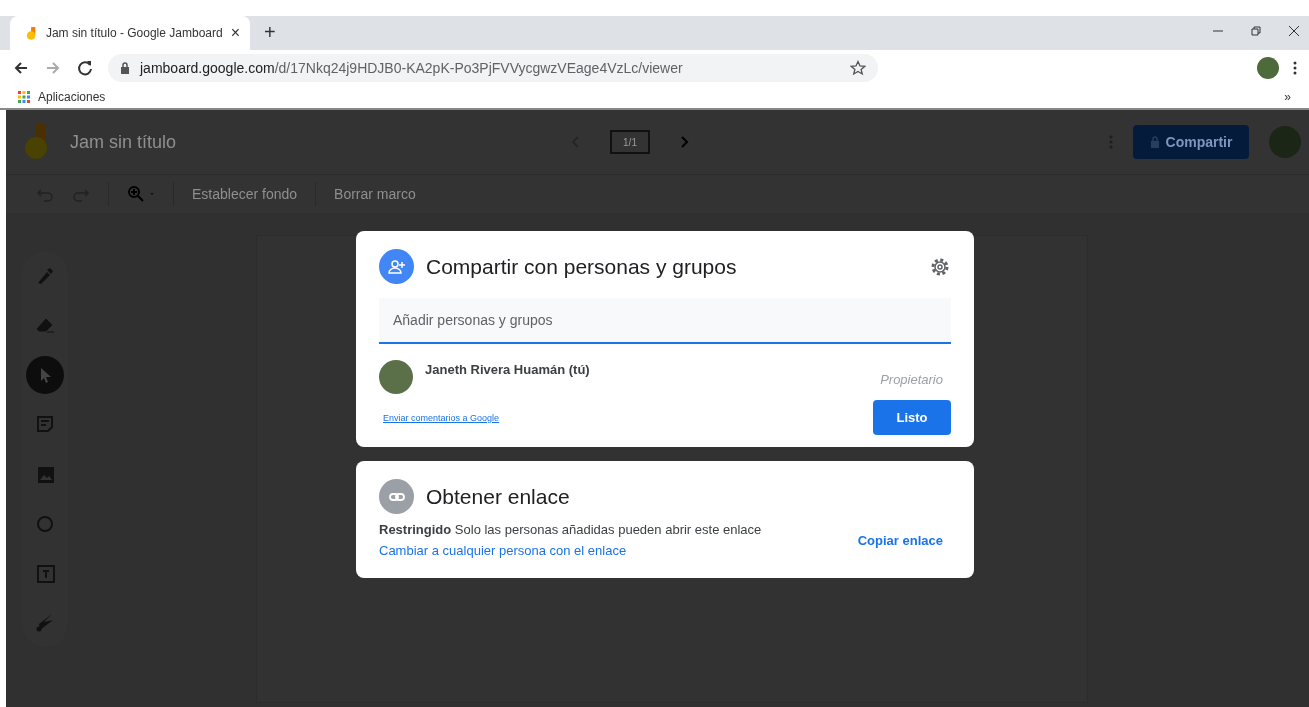  I want to click on menu-icon, so click(1295, 68).